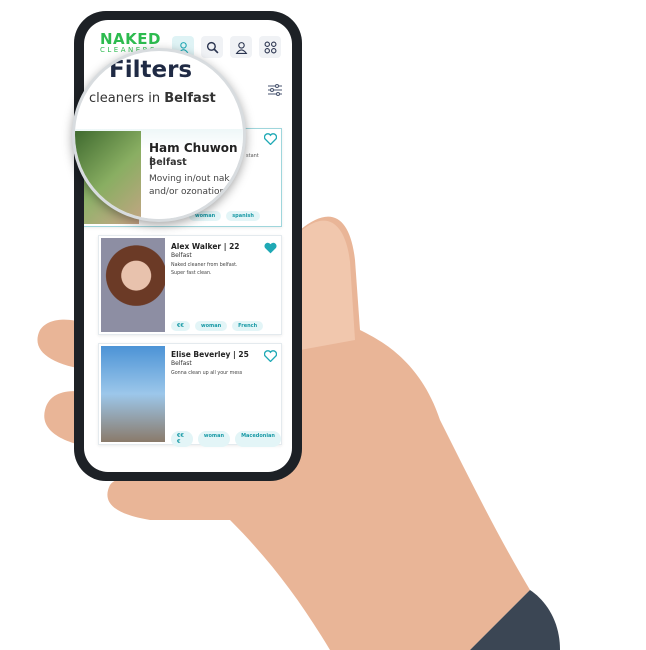 The height and width of the screenshot is (650, 646). What do you see at coordinates (182, 439) in the screenshot?
I see `tag: €€€` at bounding box center [182, 439].